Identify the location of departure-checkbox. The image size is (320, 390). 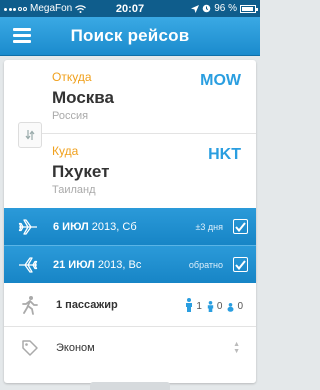
(240, 226).